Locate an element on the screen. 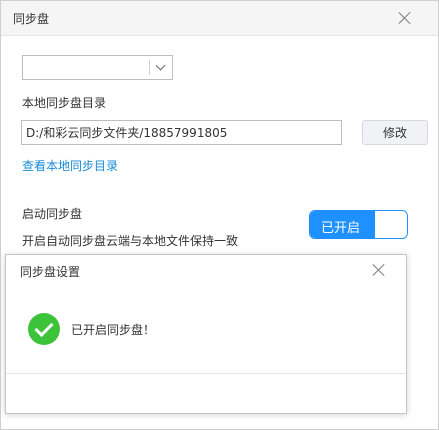 This screenshot has height=430, width=439. enable-sync-description: 开启自动同步盘云端与本地文件保持一致 is located at coordinates (130, 241).